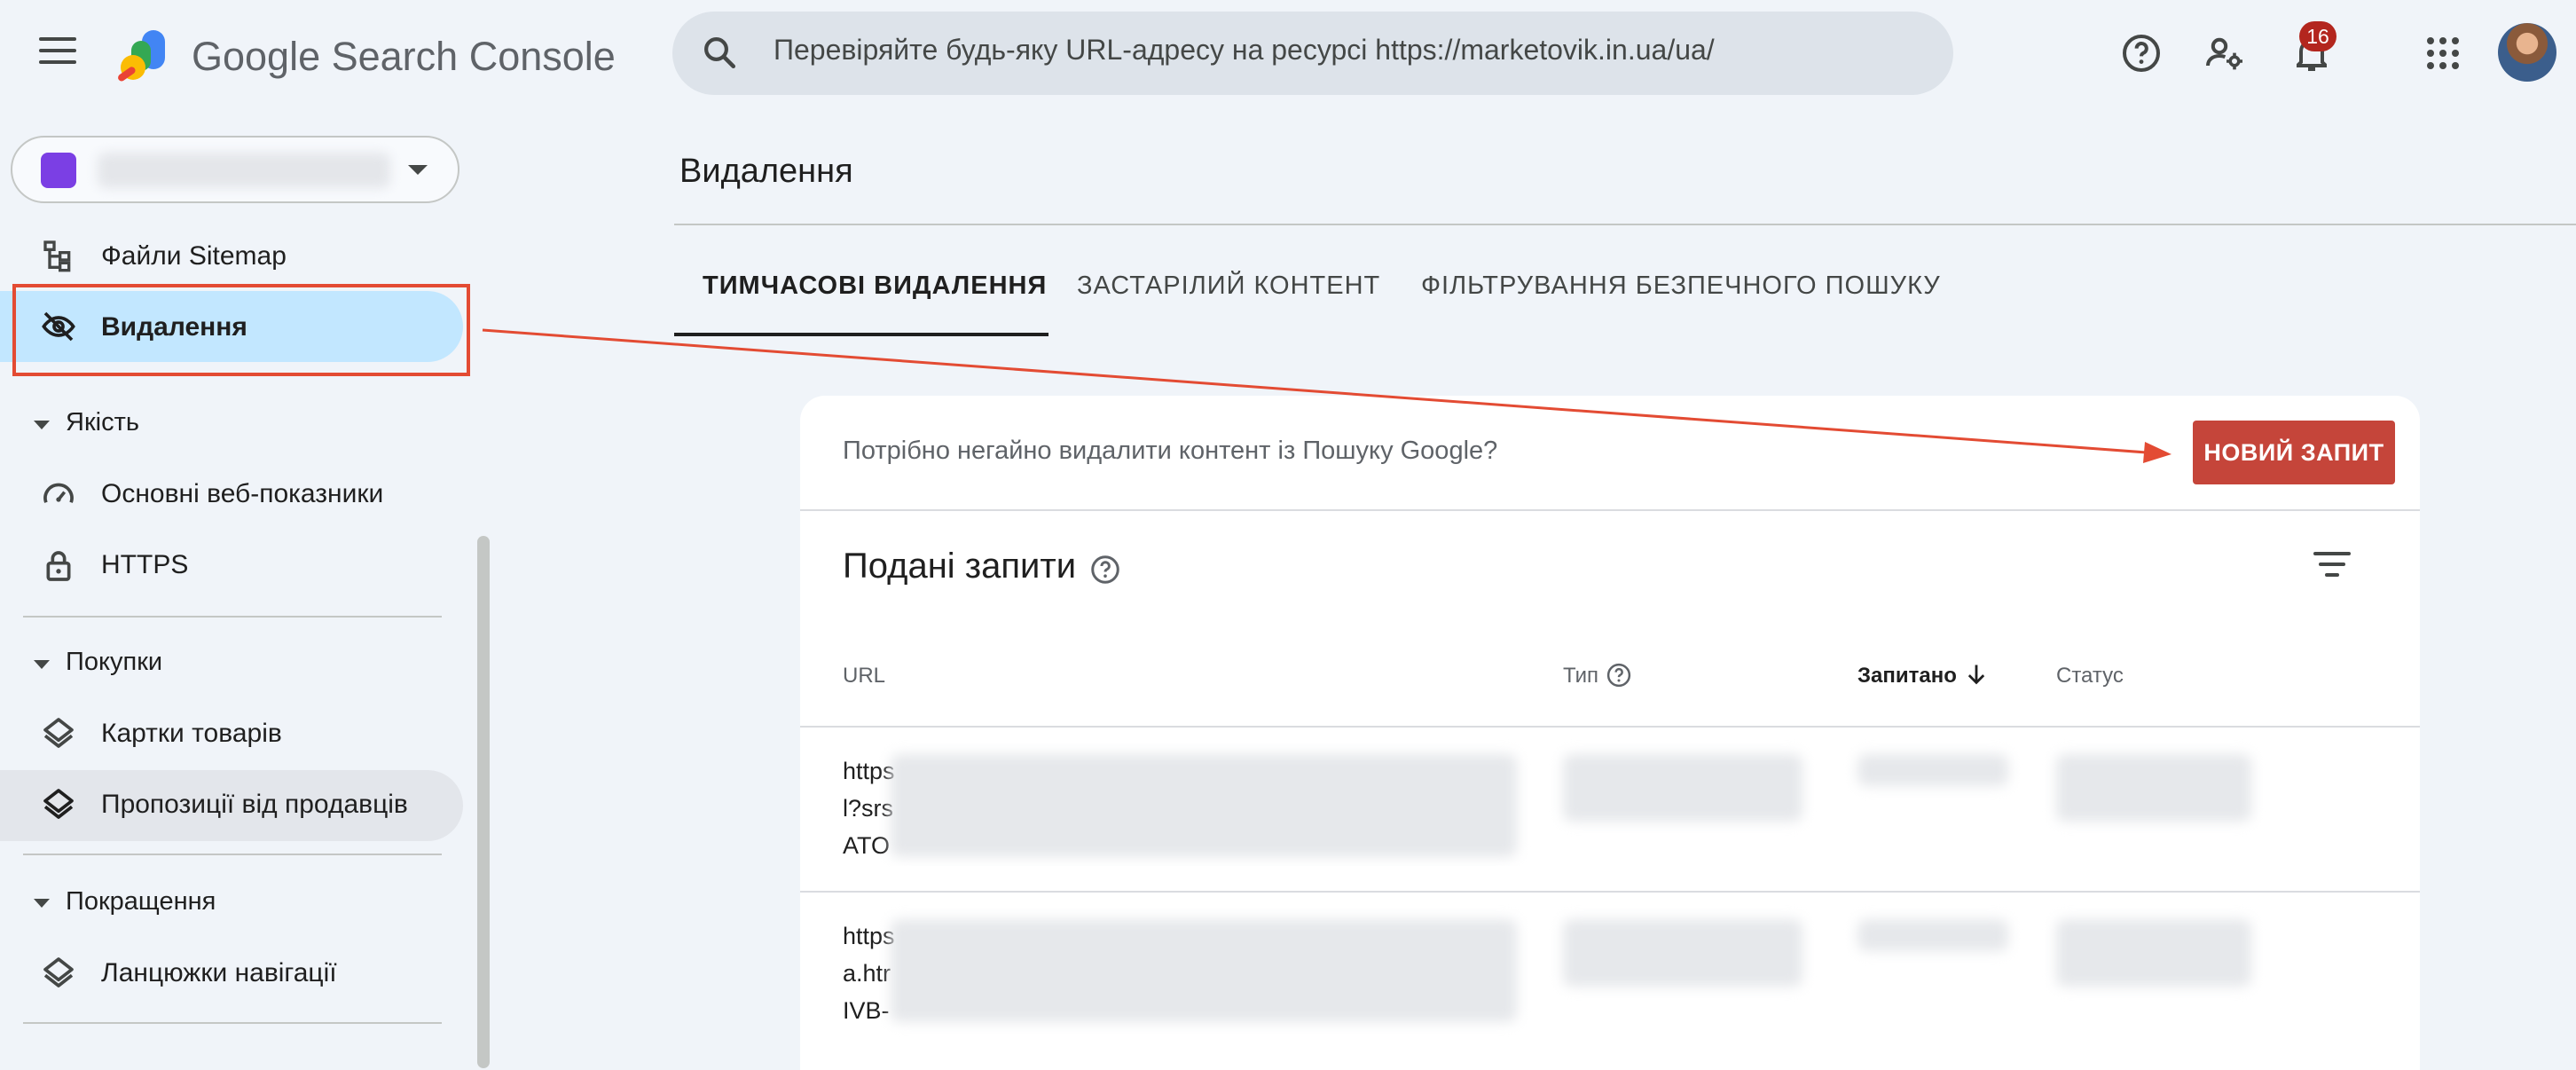 The image size is (2576, 1070). I want to click on notifications-badge: 16, so click(2317, 36).